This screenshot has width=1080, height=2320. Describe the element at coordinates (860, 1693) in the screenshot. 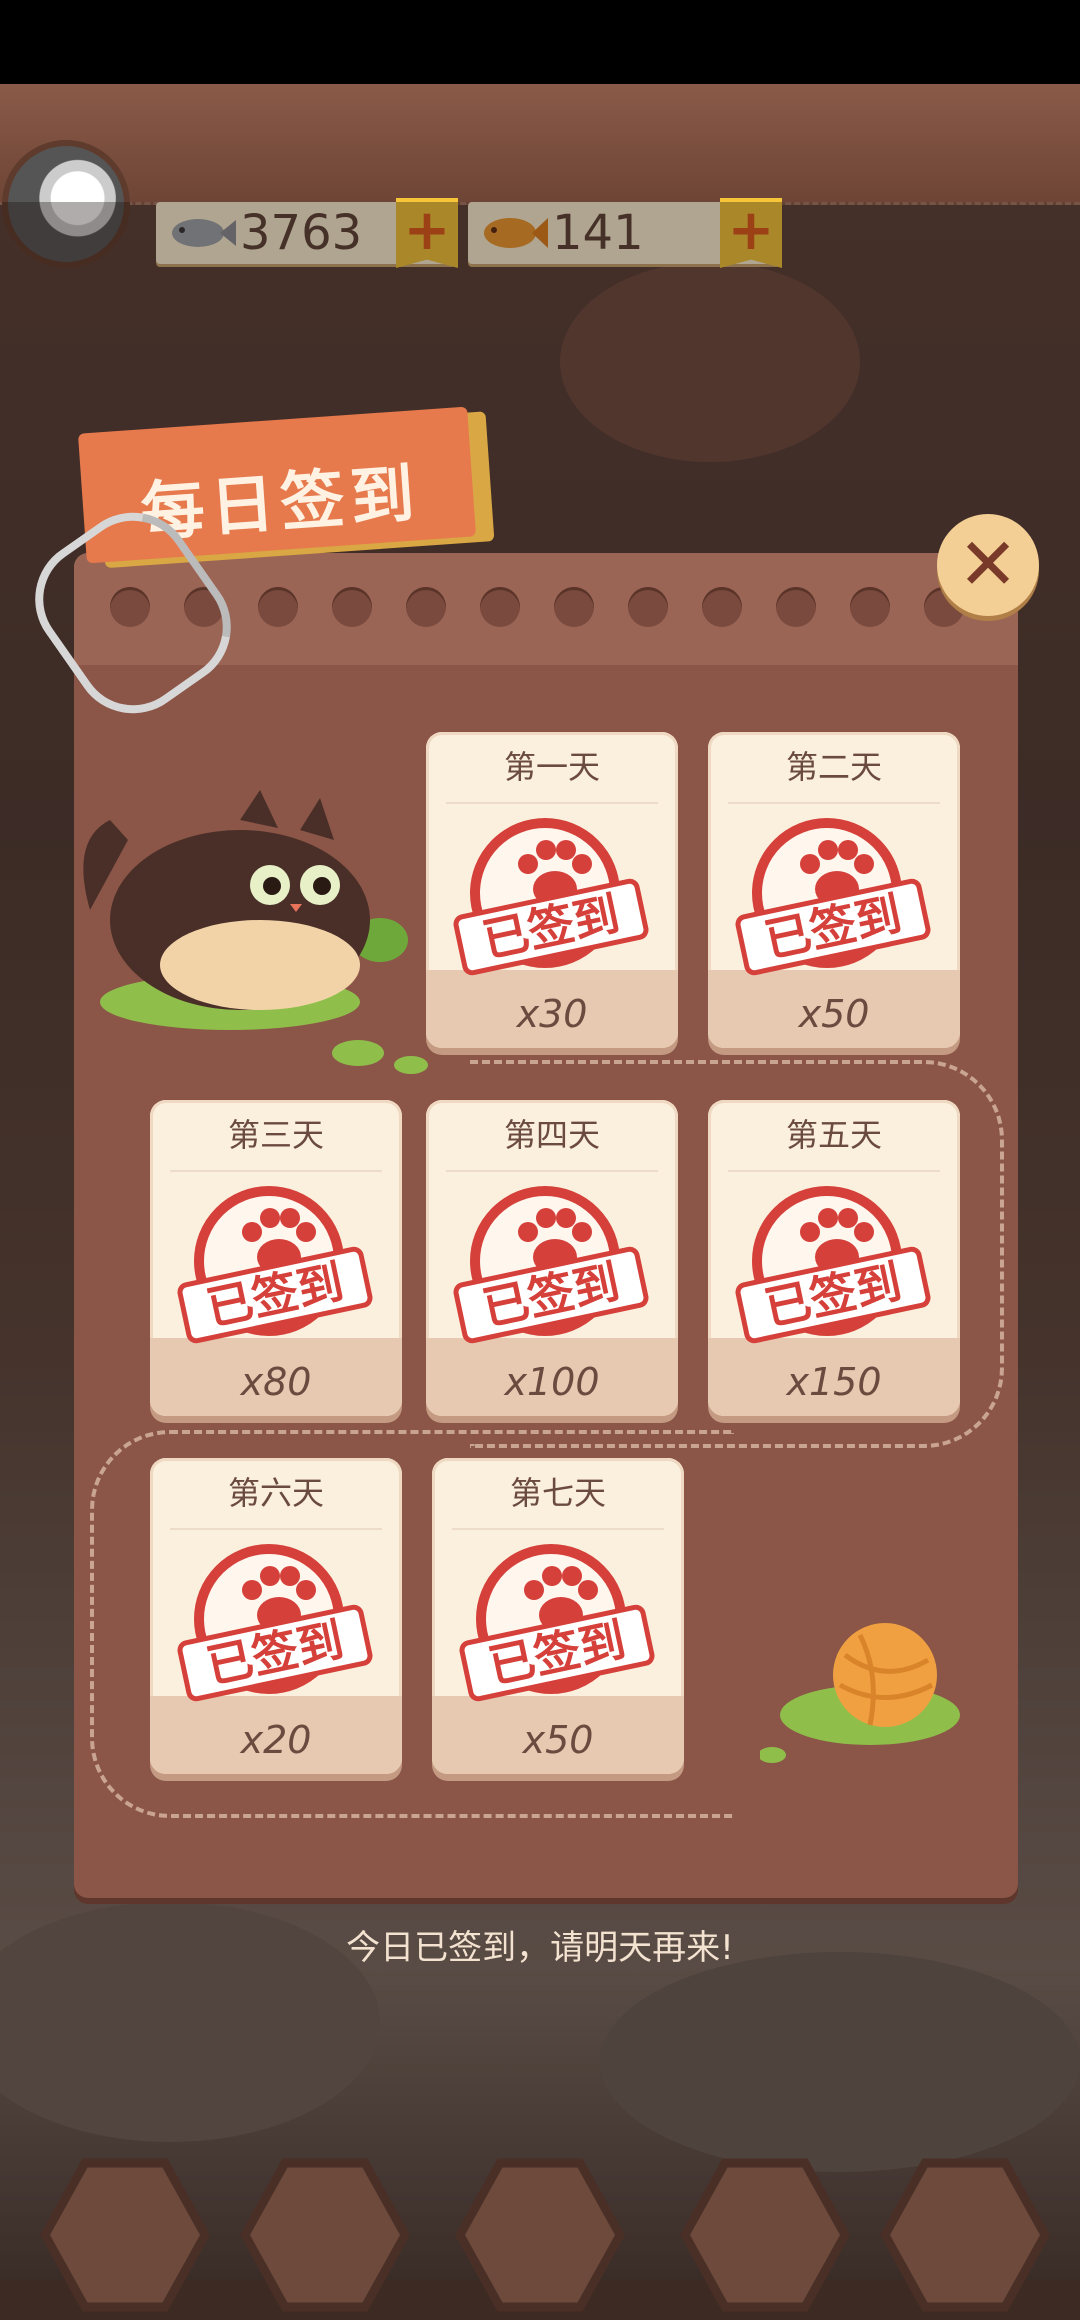

I see `yarn-ball-illustration` at that location.